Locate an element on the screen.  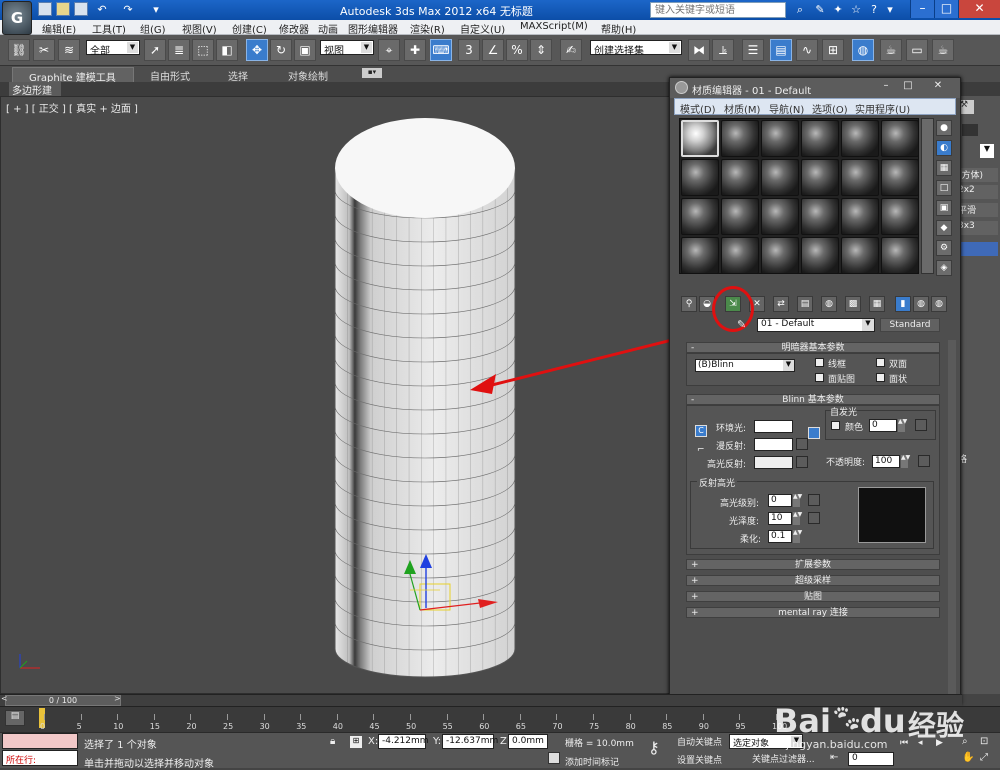
go-forward-sibling-icon: ◍ is located at coordinates (921, 304).